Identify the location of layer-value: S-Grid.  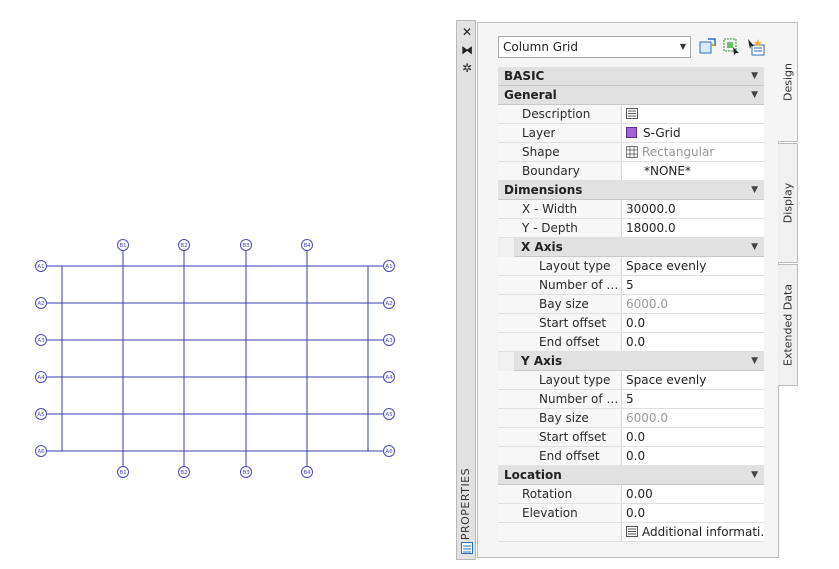
(692, 133).